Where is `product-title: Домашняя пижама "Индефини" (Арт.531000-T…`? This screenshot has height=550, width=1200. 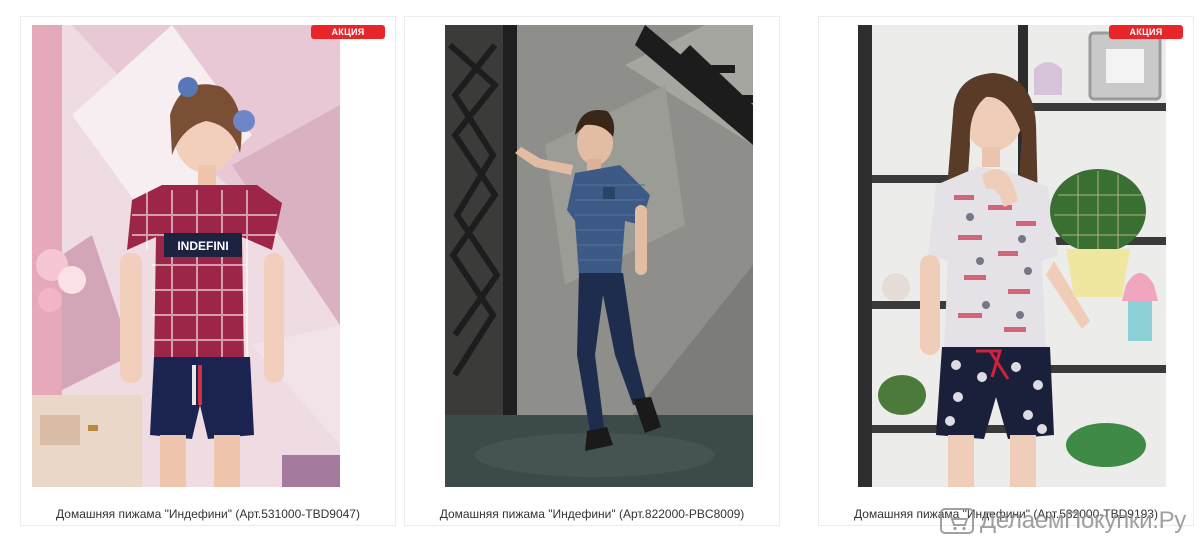
product-title: Домашняя пижама "Индефини" (Арт.531000-T… is located at coordinates (208, 514).